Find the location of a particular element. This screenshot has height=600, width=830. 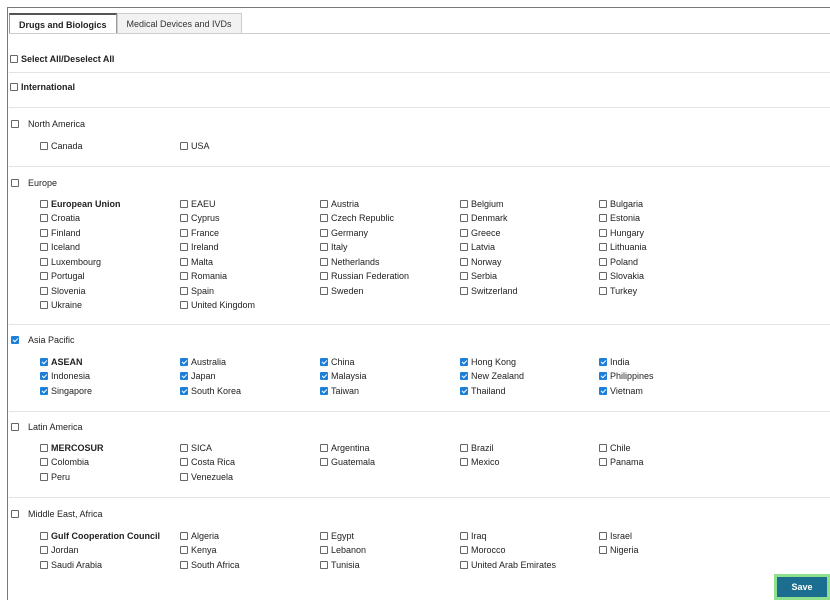

region-europe: Europe is located at coordinates (34, 182).